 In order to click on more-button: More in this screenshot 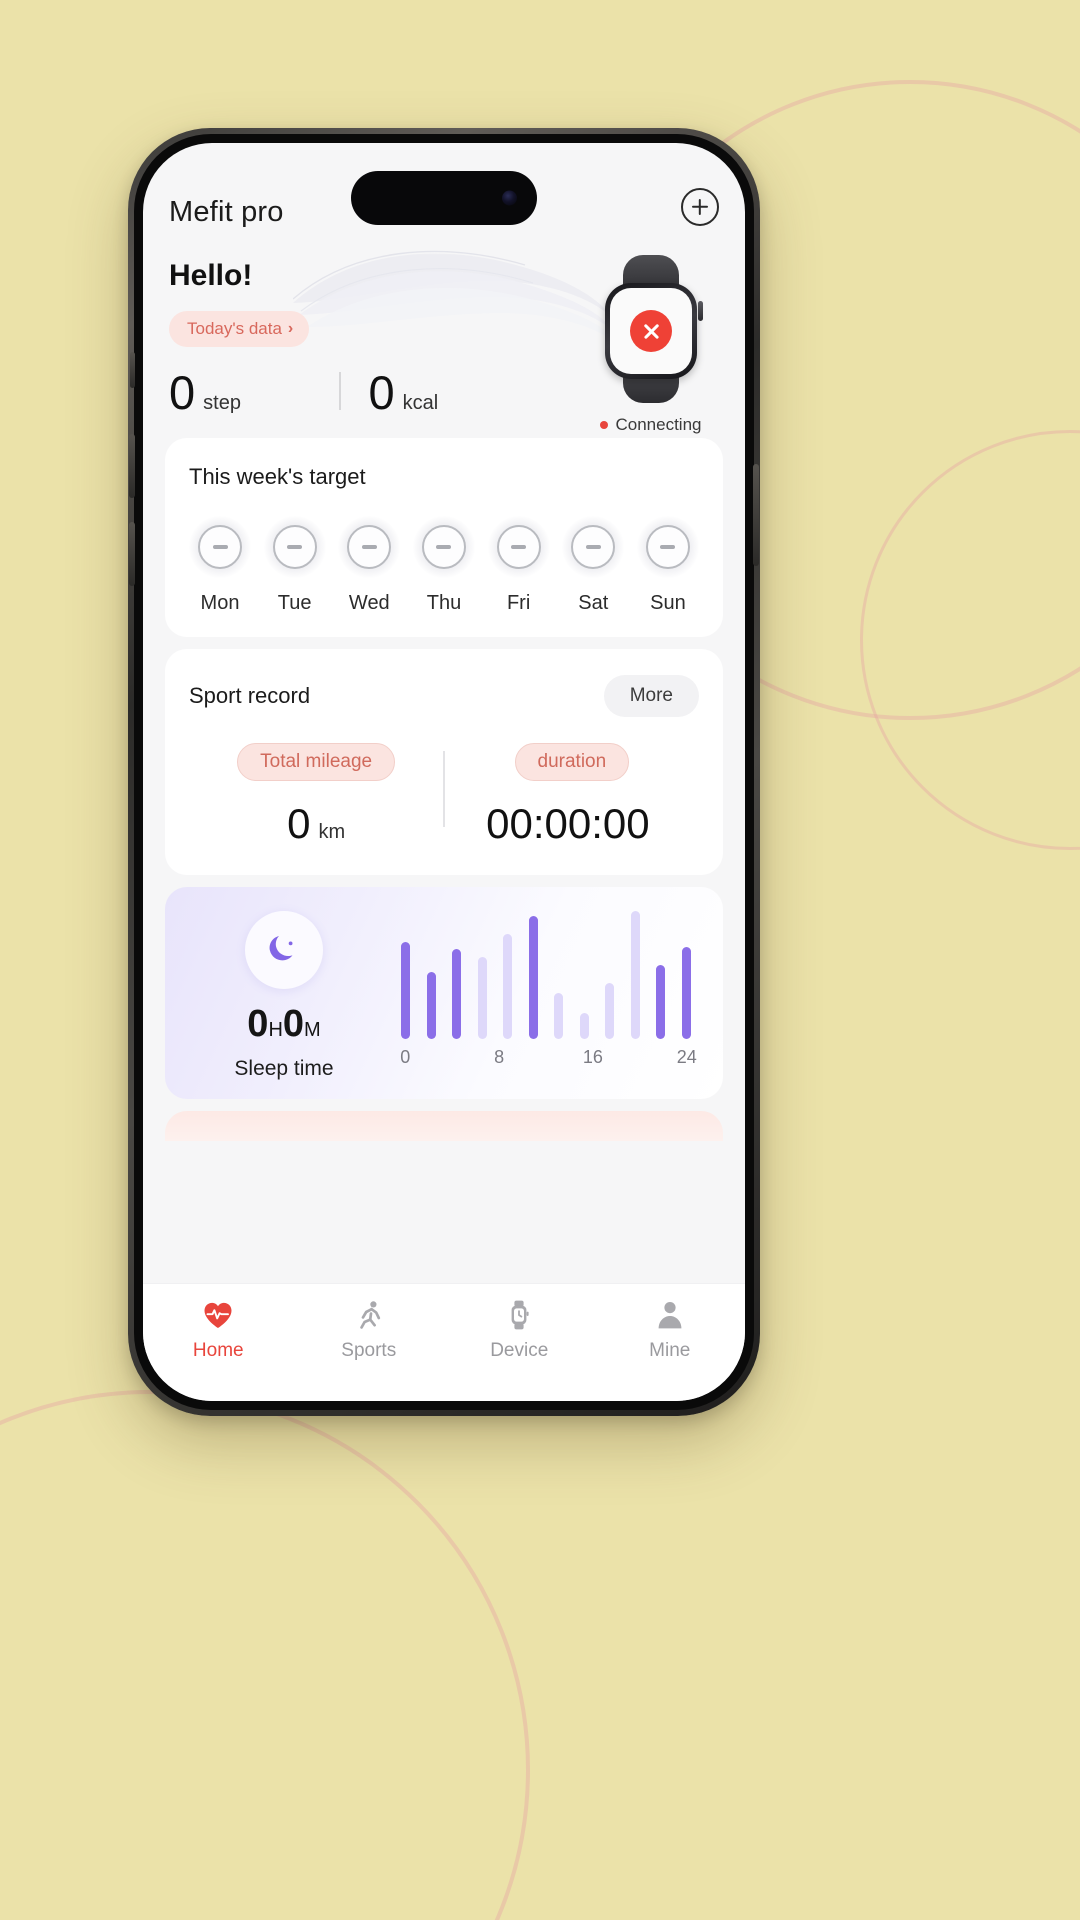, I will do `click(651, 696)`.